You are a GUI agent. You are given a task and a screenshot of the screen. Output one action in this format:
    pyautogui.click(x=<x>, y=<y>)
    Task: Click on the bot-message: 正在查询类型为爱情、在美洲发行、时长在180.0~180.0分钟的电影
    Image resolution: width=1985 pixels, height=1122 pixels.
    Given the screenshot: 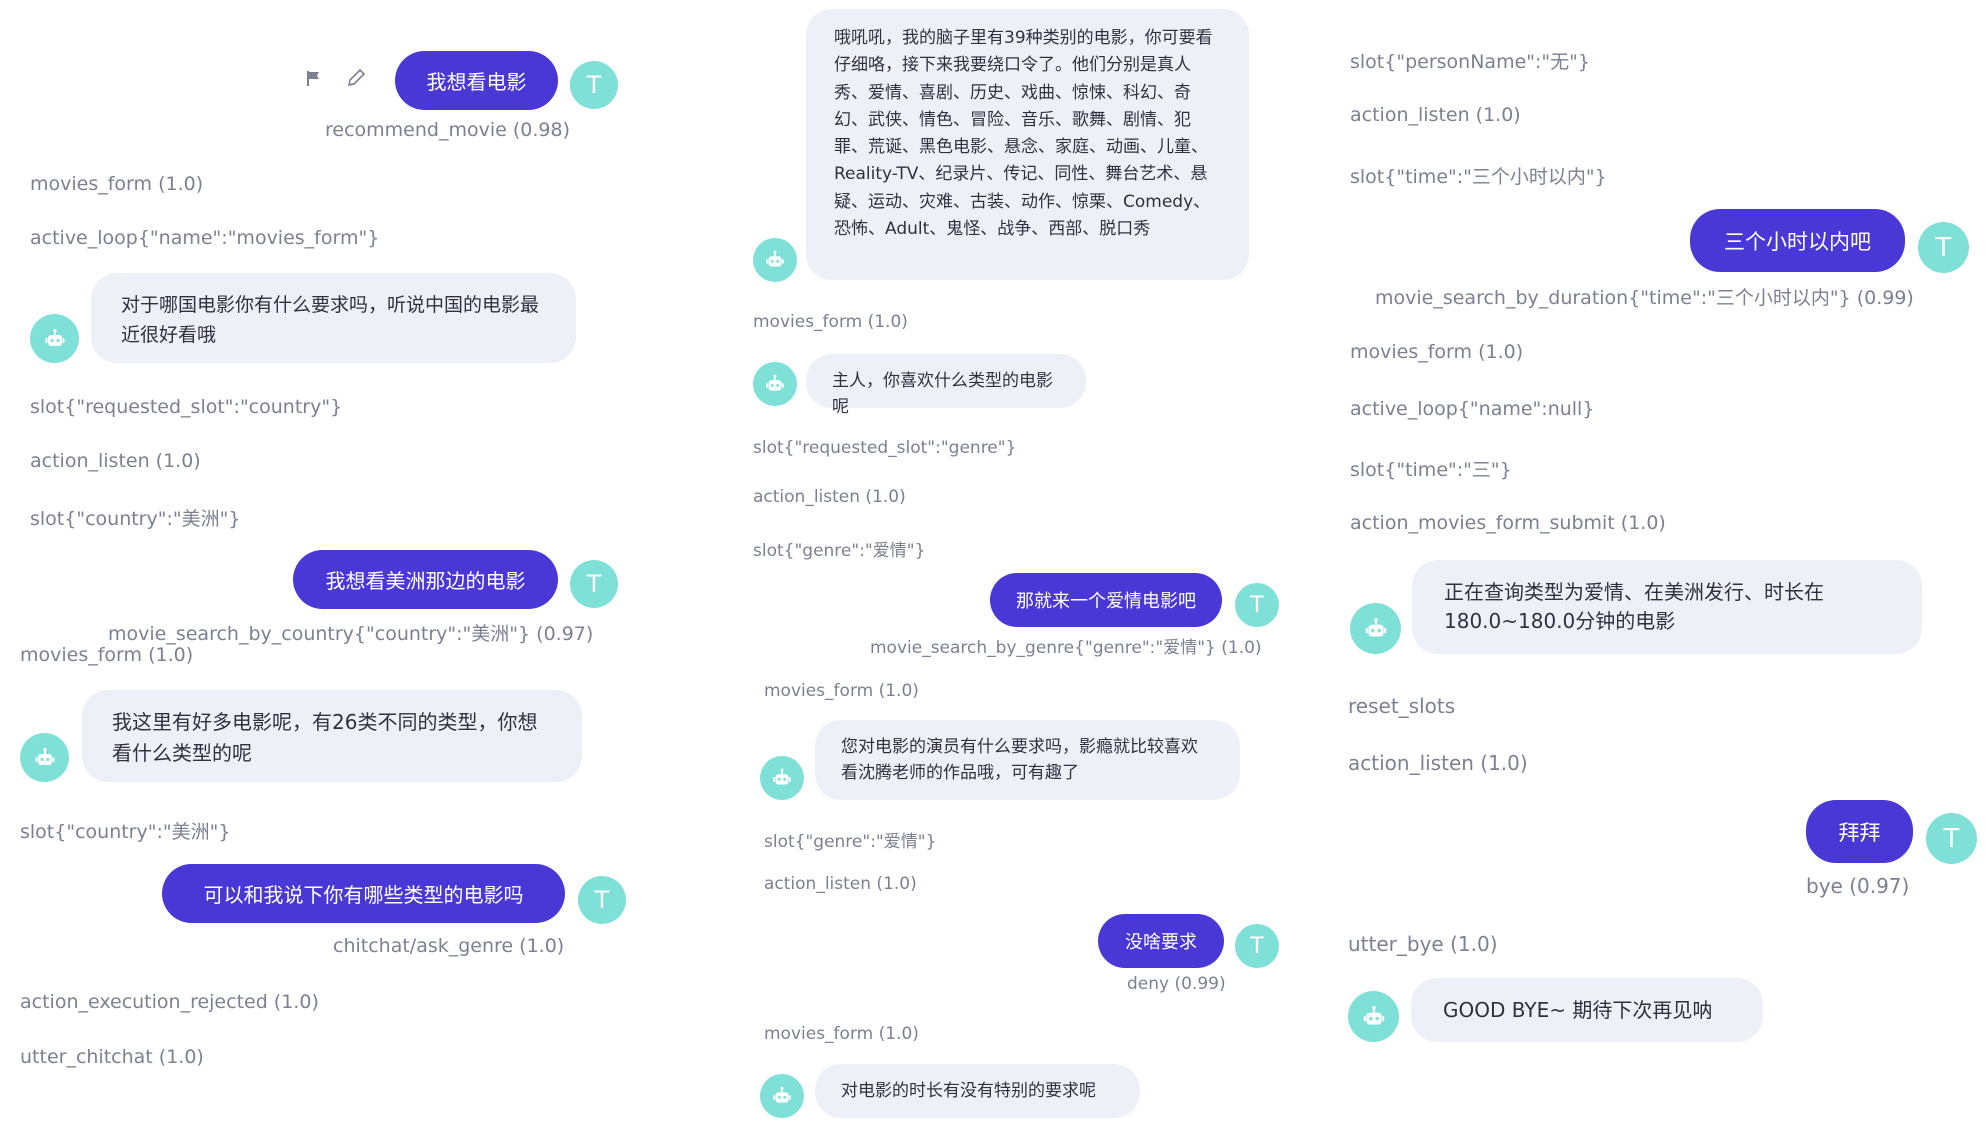 What is the action you would take?
    pyautogui.click(x=1667, y=607)
    